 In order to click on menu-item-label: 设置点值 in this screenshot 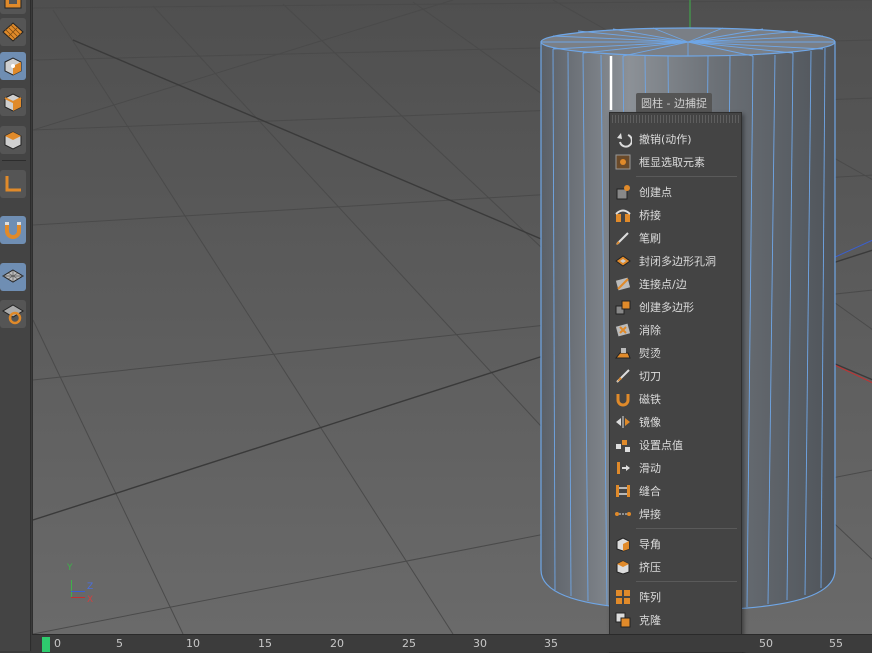, I will do `click(661, 445)`.